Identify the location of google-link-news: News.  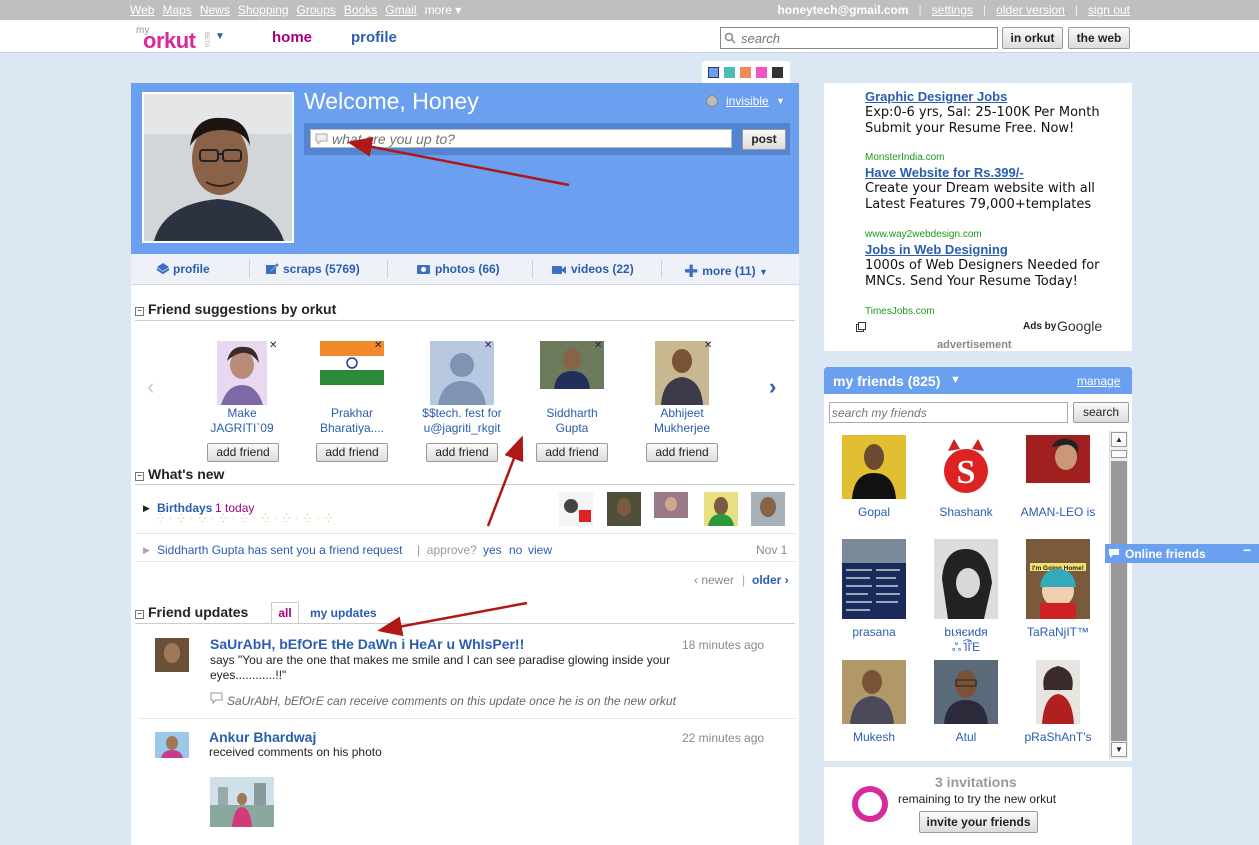
(215, 10).